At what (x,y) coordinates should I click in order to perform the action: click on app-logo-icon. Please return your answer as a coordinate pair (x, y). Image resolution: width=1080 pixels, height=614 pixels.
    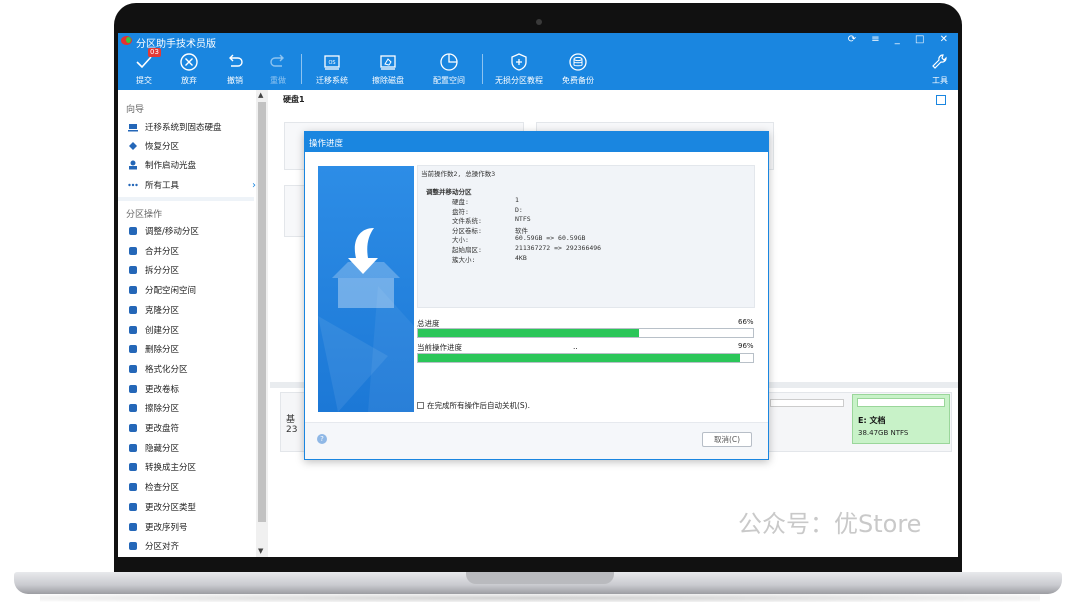
    Looking at the image, I should click on (126, 40).